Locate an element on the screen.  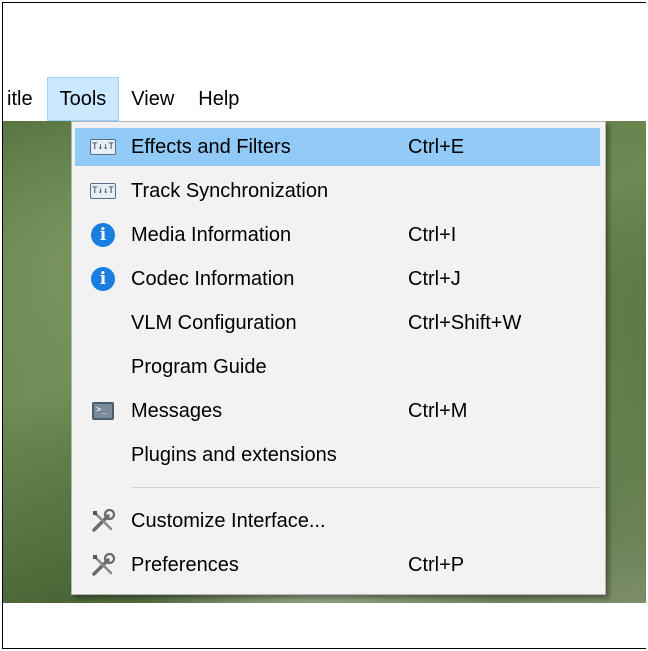
menu-item-label: Track Synchronization is located at coordinates (230, 190).